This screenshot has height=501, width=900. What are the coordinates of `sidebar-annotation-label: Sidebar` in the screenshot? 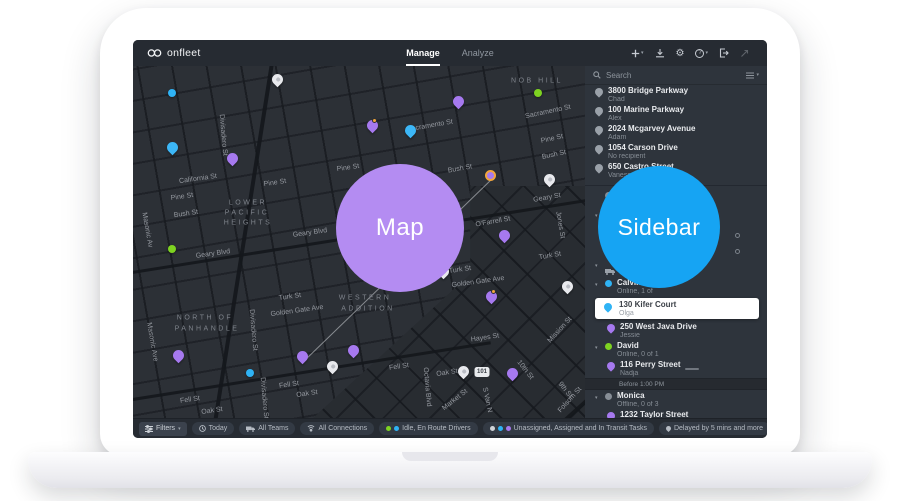 It's located at (659, 226).